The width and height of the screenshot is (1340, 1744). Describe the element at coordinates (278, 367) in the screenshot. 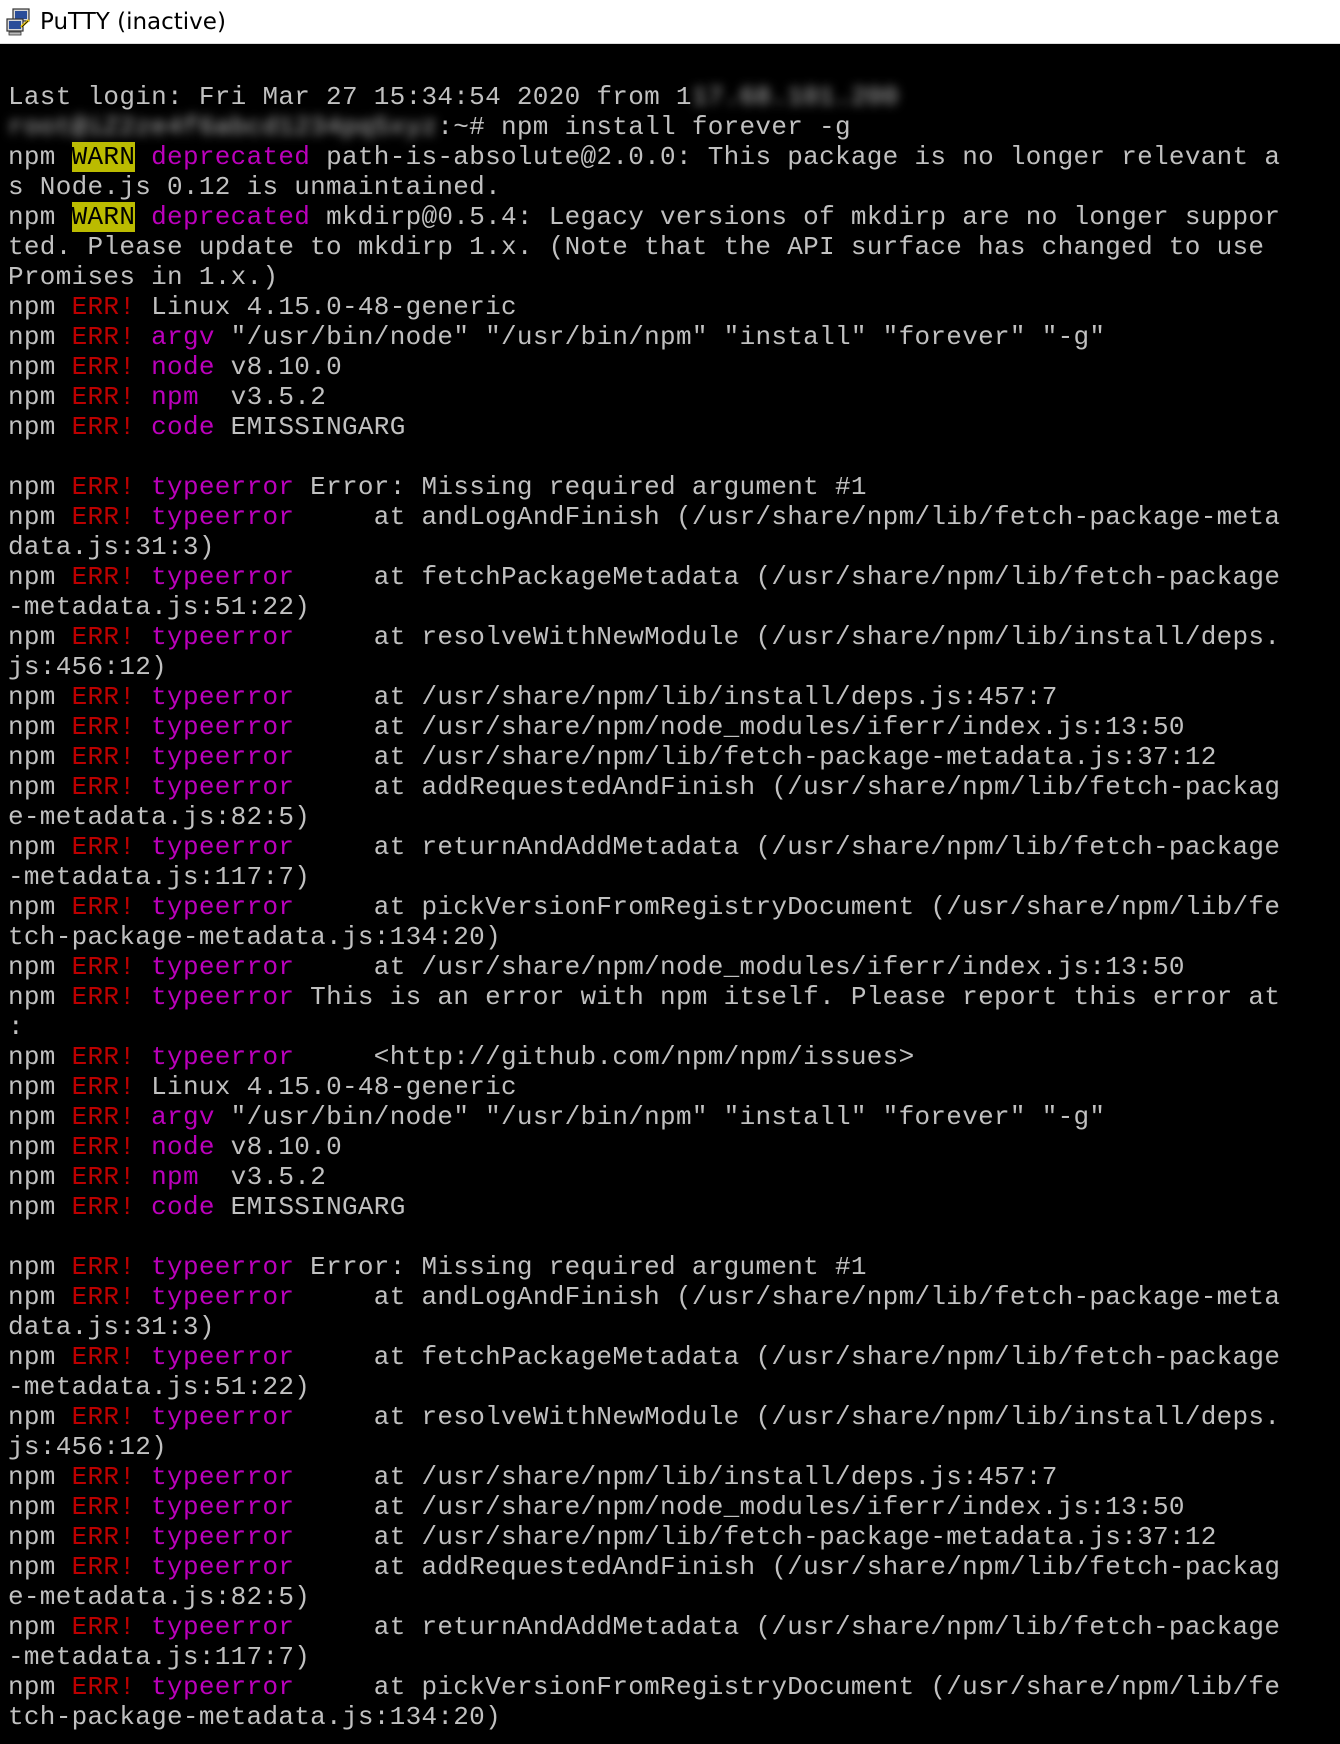

I see `terminal-text: v8.10.0` at that location.